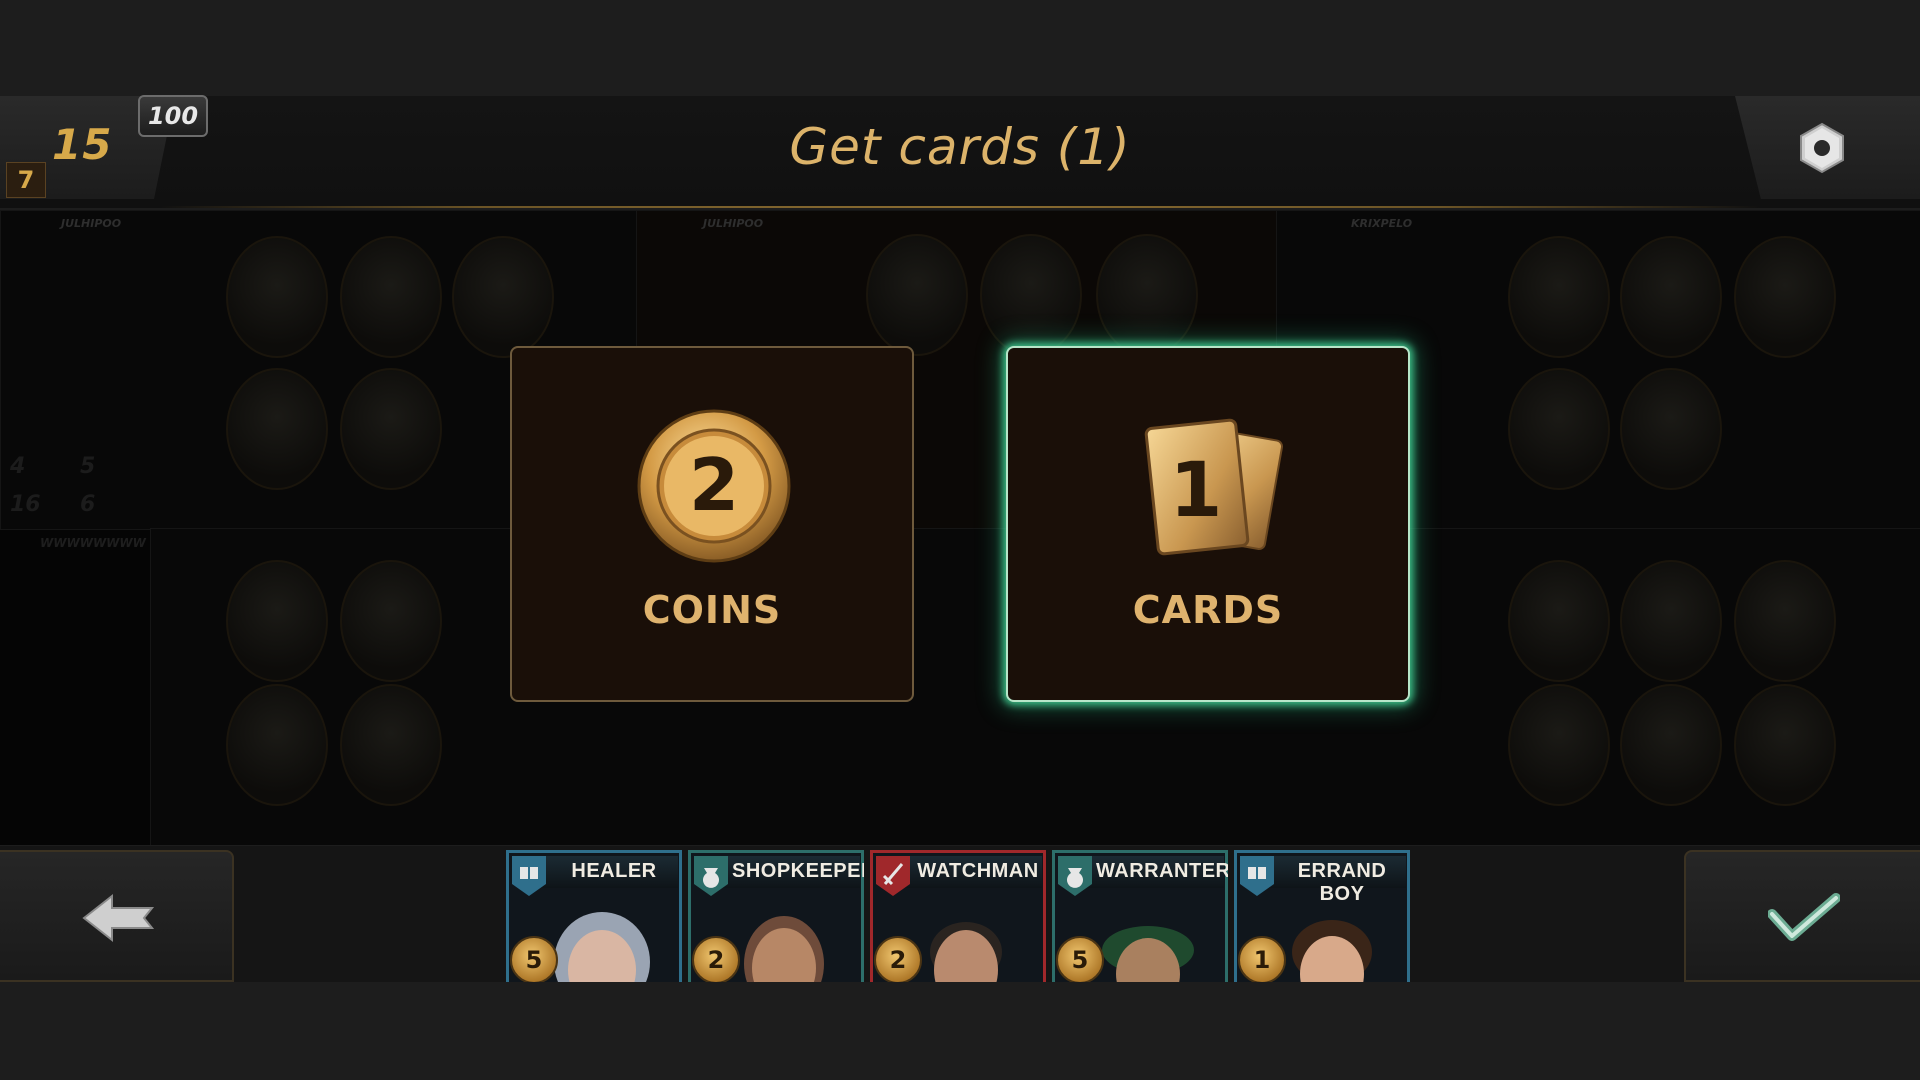 The image size is (1920, 1080). I want to click on stat-value: 5, so click(88, 466).